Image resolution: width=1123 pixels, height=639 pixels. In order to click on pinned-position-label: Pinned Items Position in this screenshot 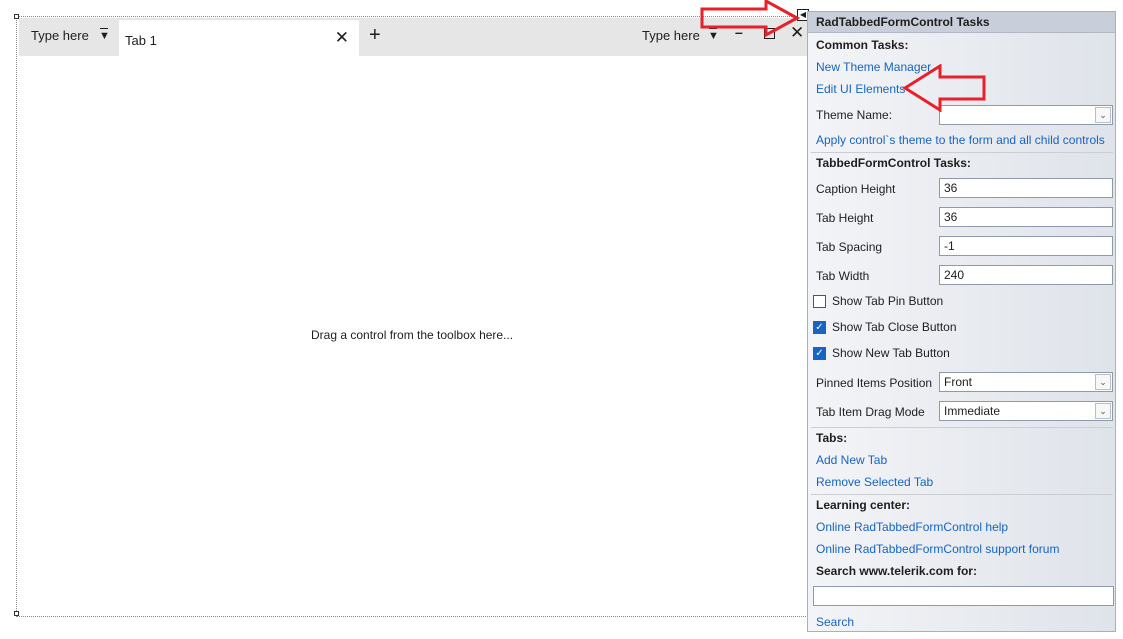, I will do `click(874, 383)`.